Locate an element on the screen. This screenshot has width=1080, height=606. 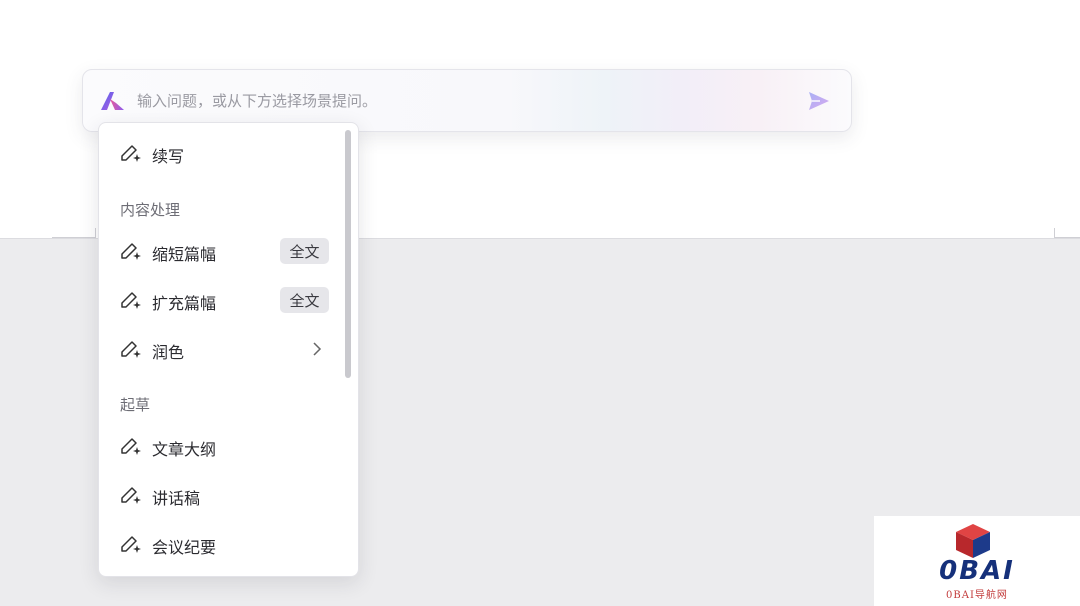
send-icon is located at coordinates (819, 101).